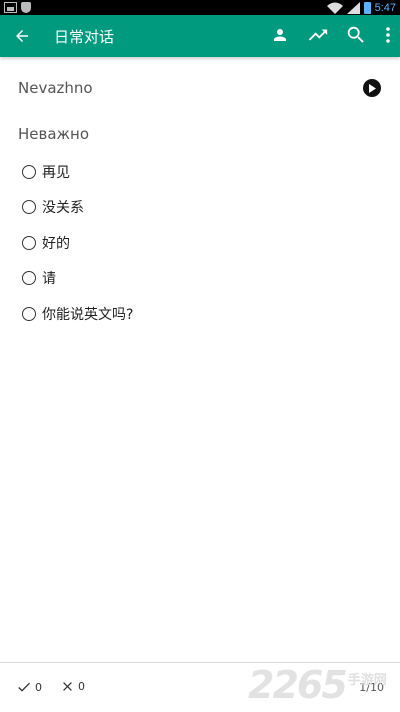 This screenshot has width=400, height=712. Describe the element at coordinates (38, 687) in the screenshot. I see `correct-count-value: 0` at that location.